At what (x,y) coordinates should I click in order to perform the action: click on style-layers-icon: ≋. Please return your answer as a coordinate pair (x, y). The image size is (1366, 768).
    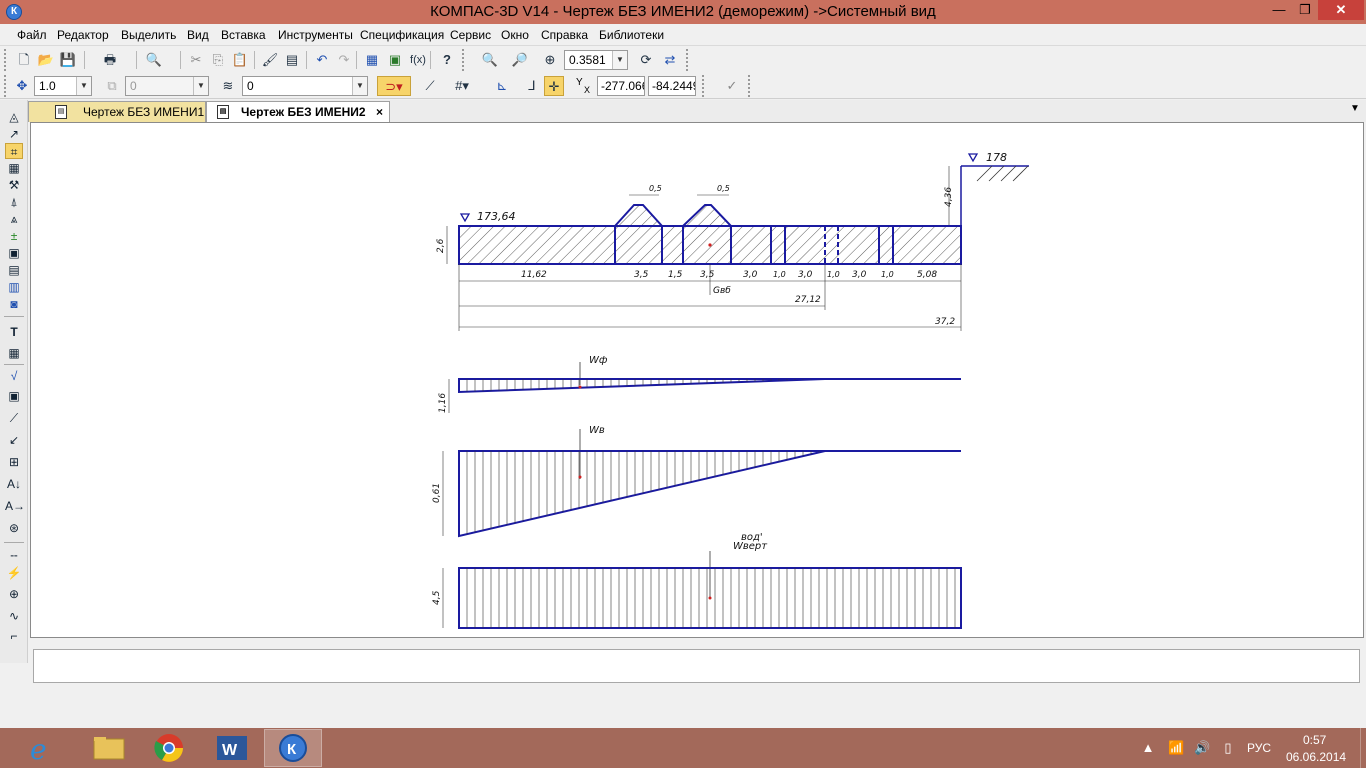
    Looking at the image, I should click on (228, 86).